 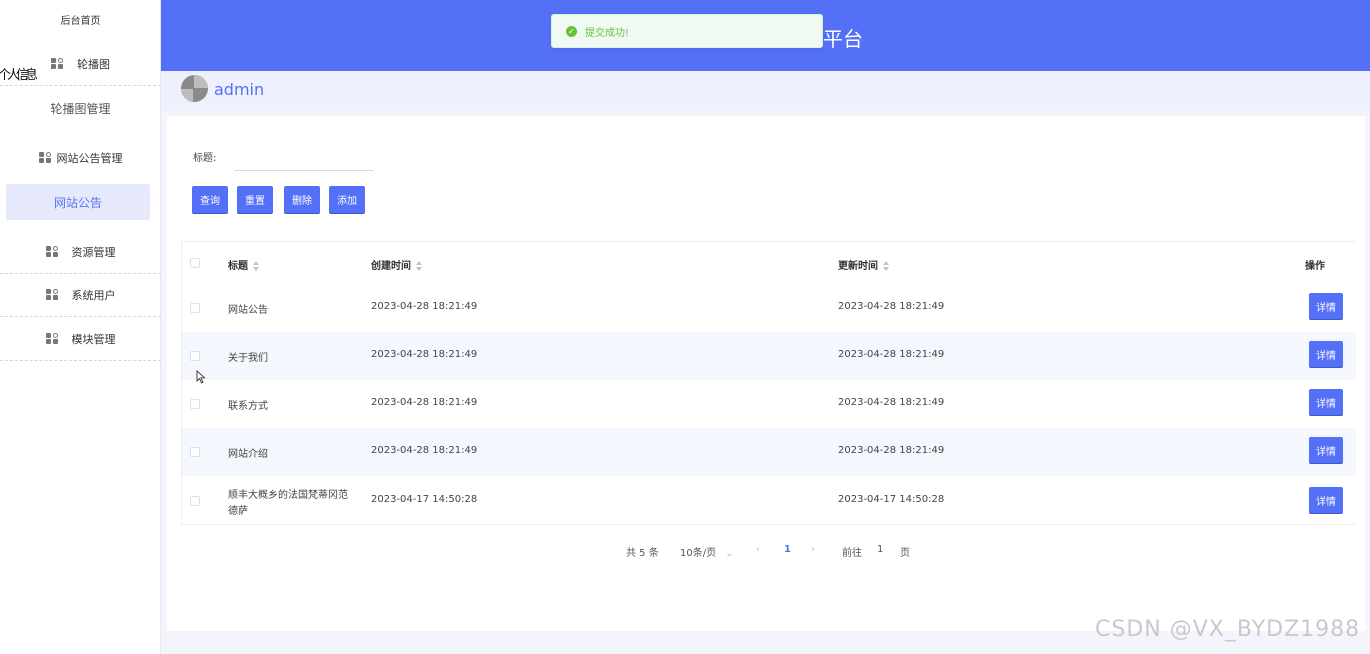 I want to click on cell-title: 联系方式, so click(x=248, y=406).